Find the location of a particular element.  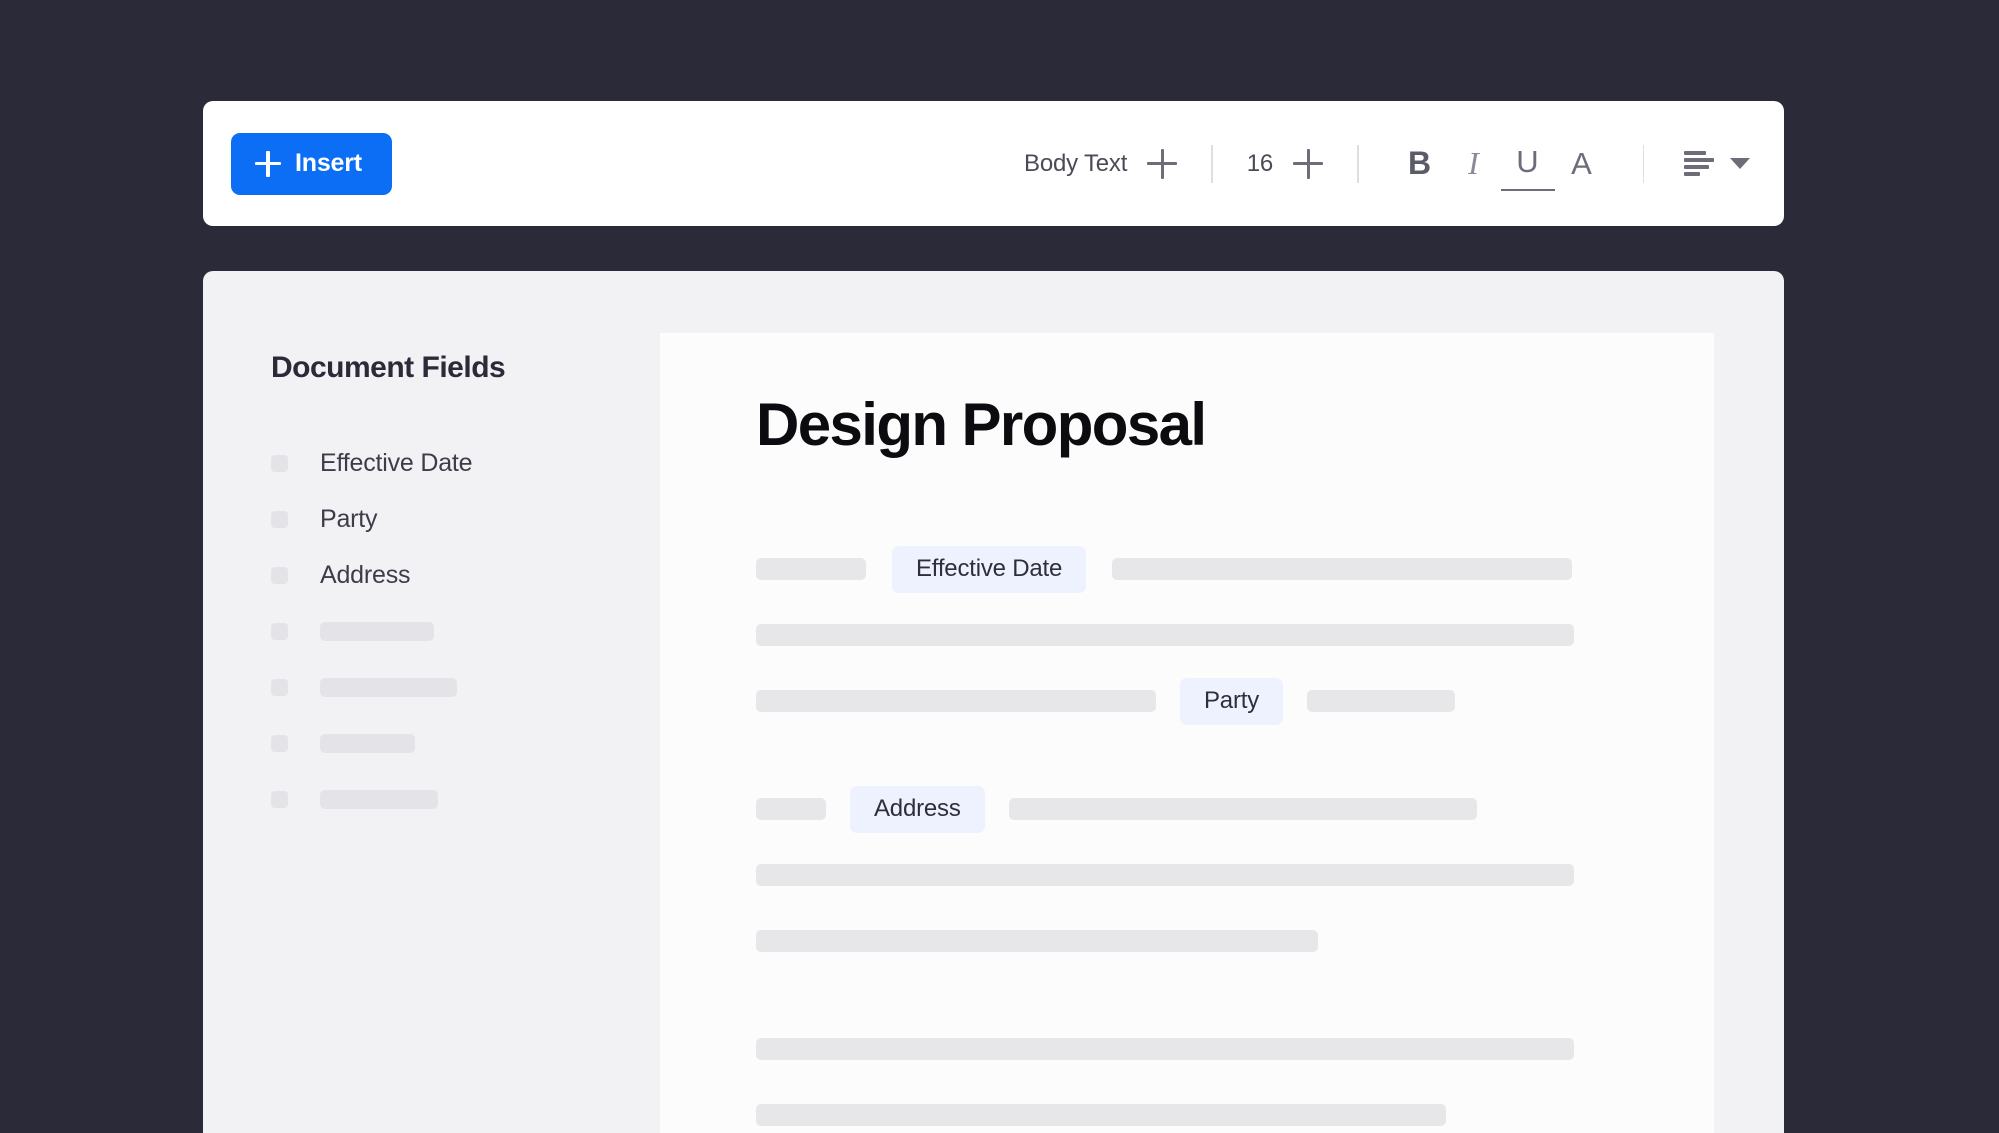

document-fields-list: Effective Date Party Address is located at coordinates (465, 631).